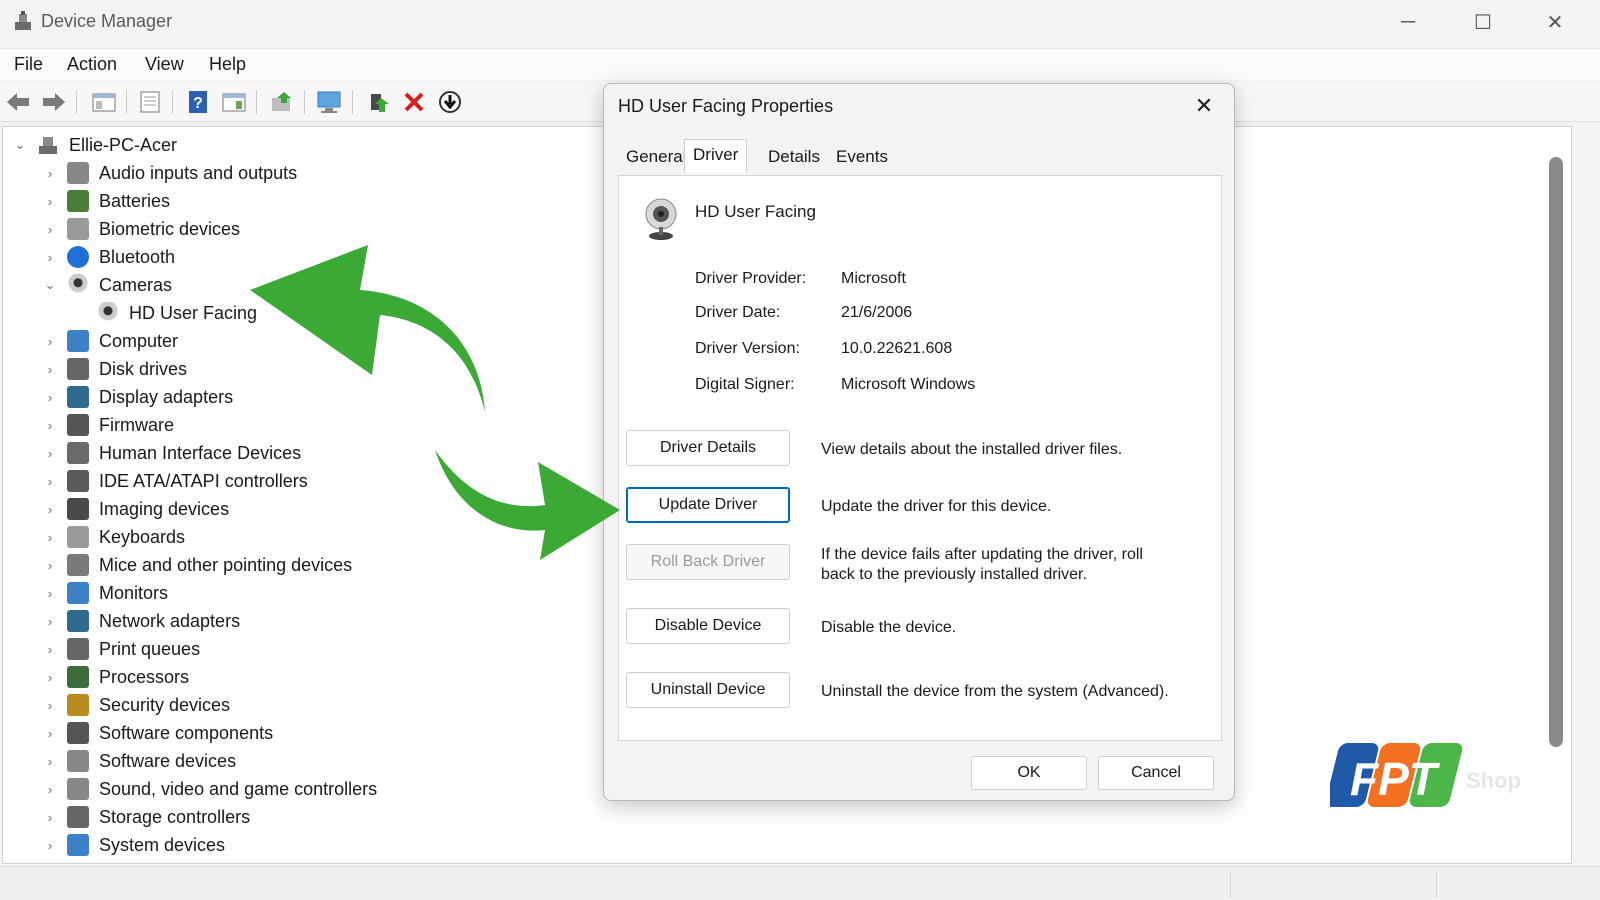  I want to click on action-pane-icon, so click(234, 102).